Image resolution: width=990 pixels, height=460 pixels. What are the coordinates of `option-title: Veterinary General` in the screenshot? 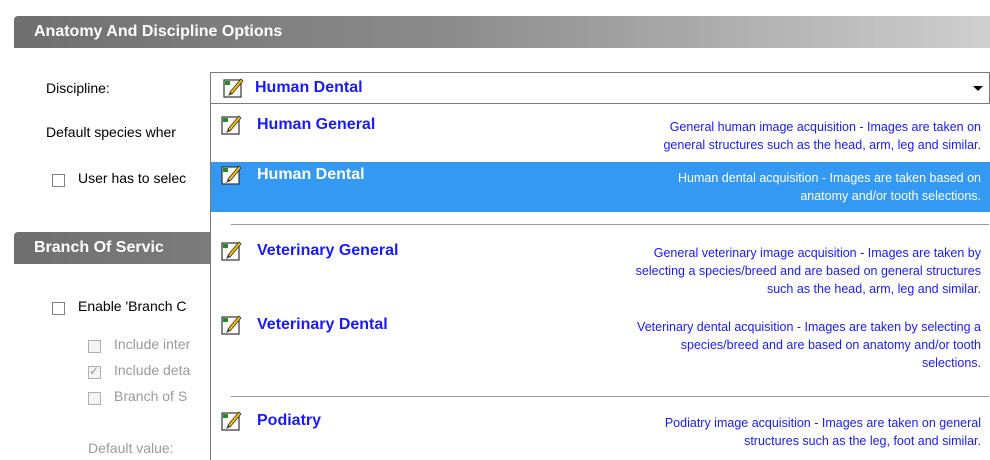 It's located at (328, 250).